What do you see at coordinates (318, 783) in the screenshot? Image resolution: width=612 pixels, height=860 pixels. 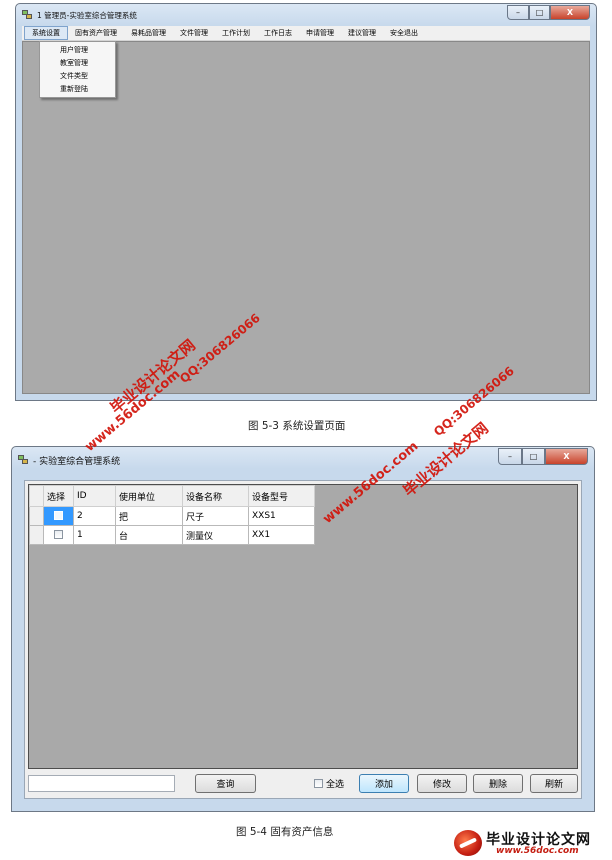 I see `checkbox-box` at bounding box center [318, 783].